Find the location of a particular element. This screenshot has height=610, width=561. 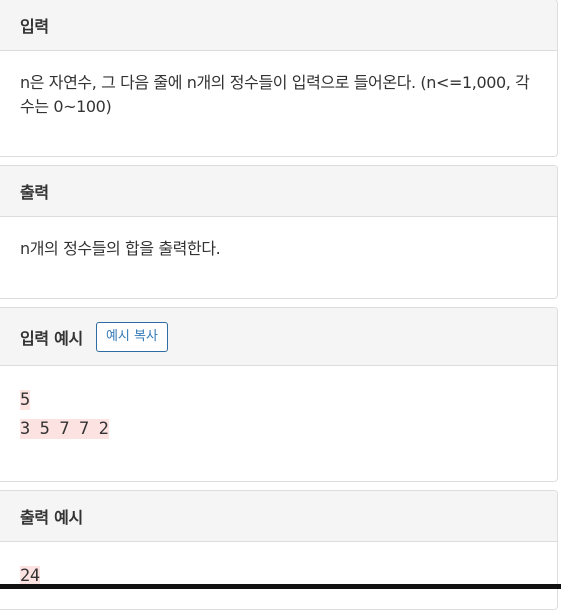

sample-input-block: 5 3 5 7 7 2 is located at coordinates (278, 405).